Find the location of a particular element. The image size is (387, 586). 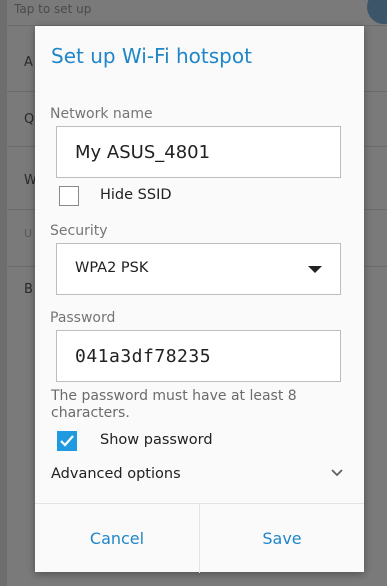

background-row-letter: A is located at coordinates (28, 62).